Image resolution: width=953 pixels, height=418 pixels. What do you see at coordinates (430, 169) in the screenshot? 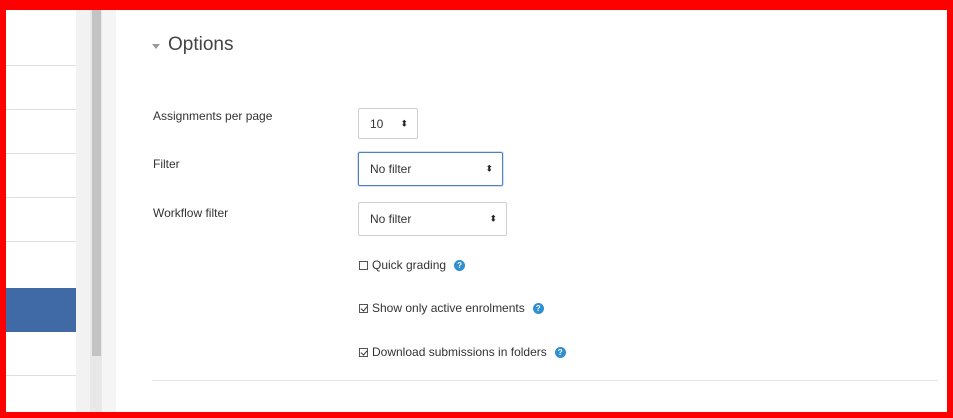
I see `filter-select: No filter ⬍` at bounding box center [430, 169].